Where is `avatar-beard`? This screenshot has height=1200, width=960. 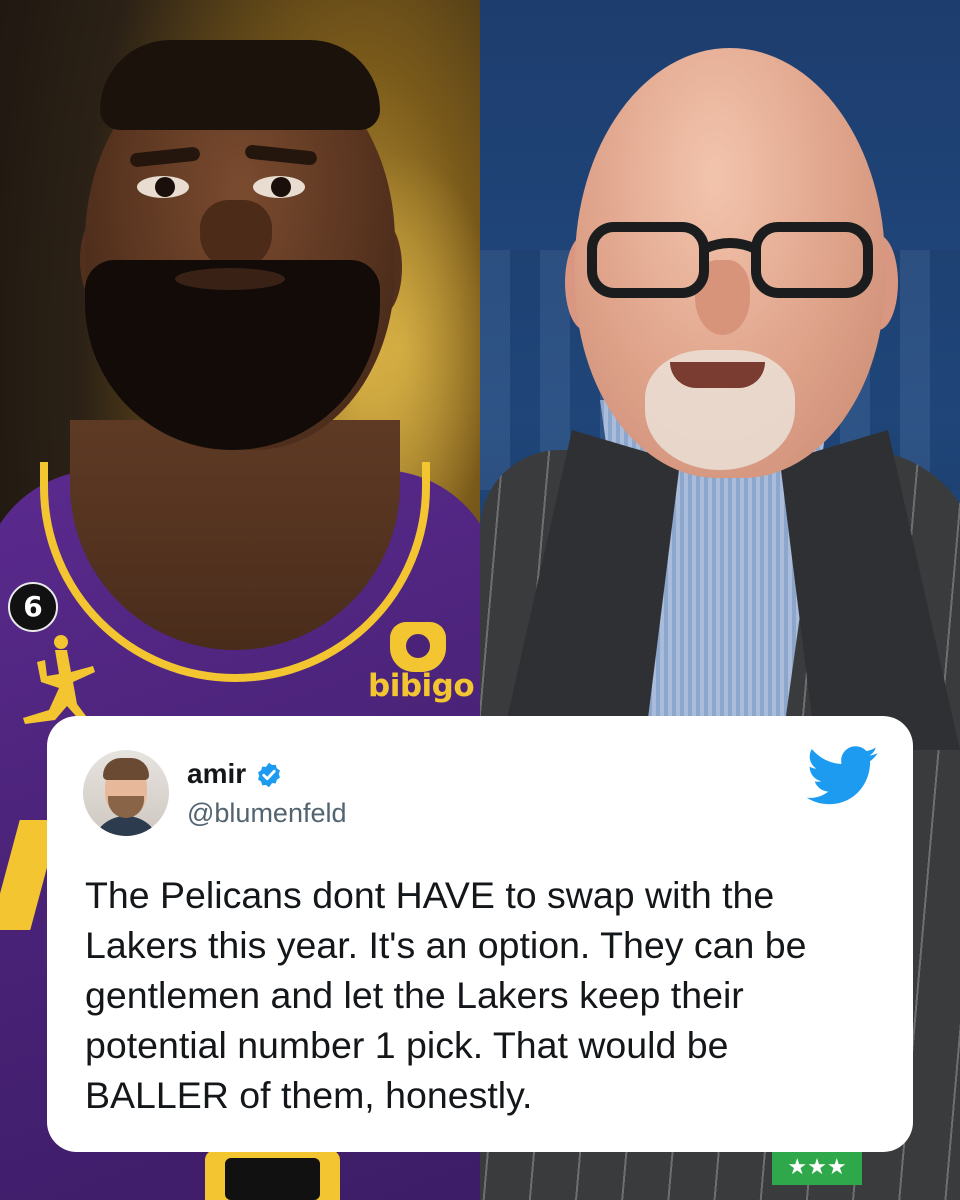 avatar-beard is located at coordinates (126, 807).